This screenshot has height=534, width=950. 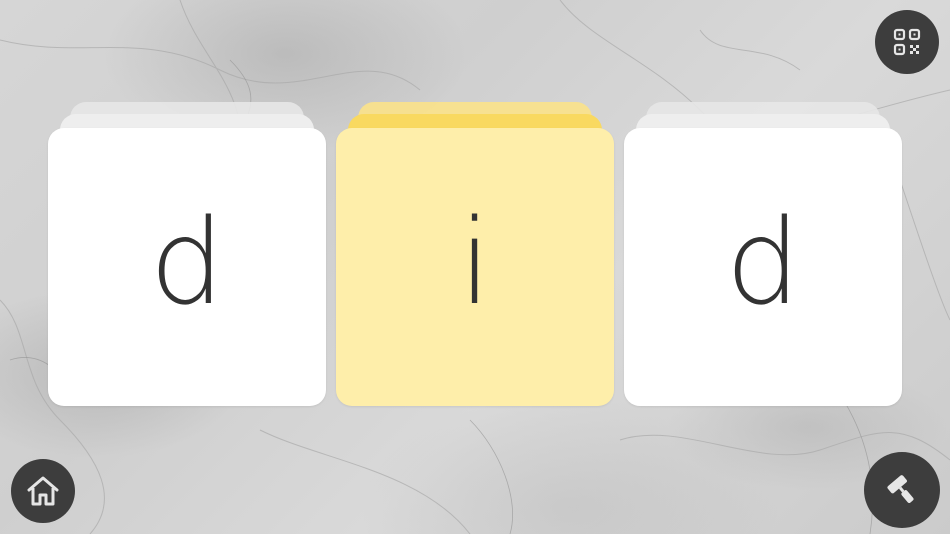 I want to click on home-button, so click(x=43, y=491).